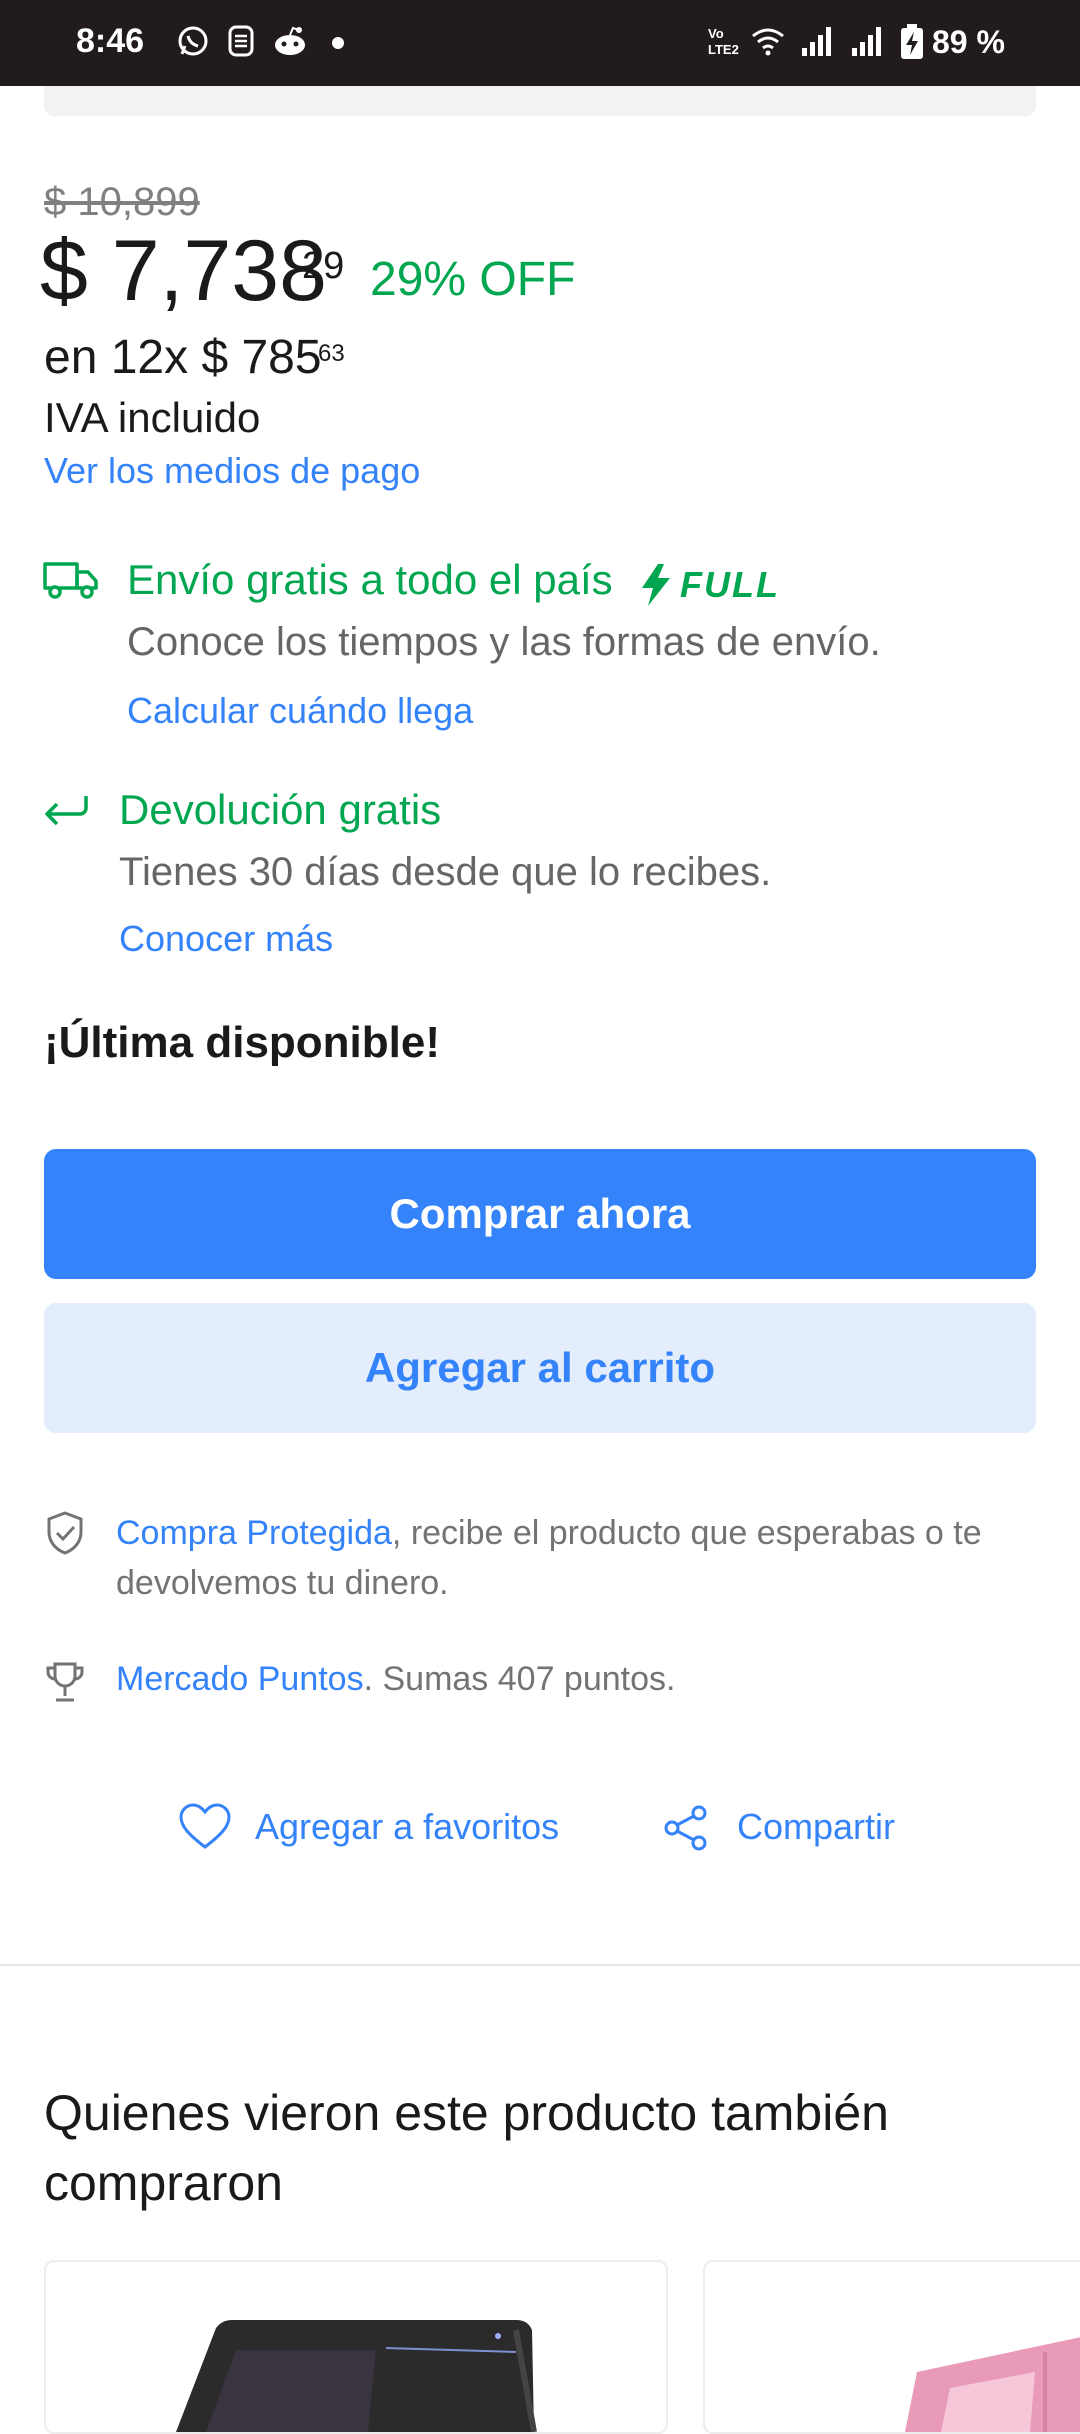  Describe the element at coordinates (300, 711) in the screenshot. I see `calculate-arrival-link: Calcular cuándo llega` at that location.